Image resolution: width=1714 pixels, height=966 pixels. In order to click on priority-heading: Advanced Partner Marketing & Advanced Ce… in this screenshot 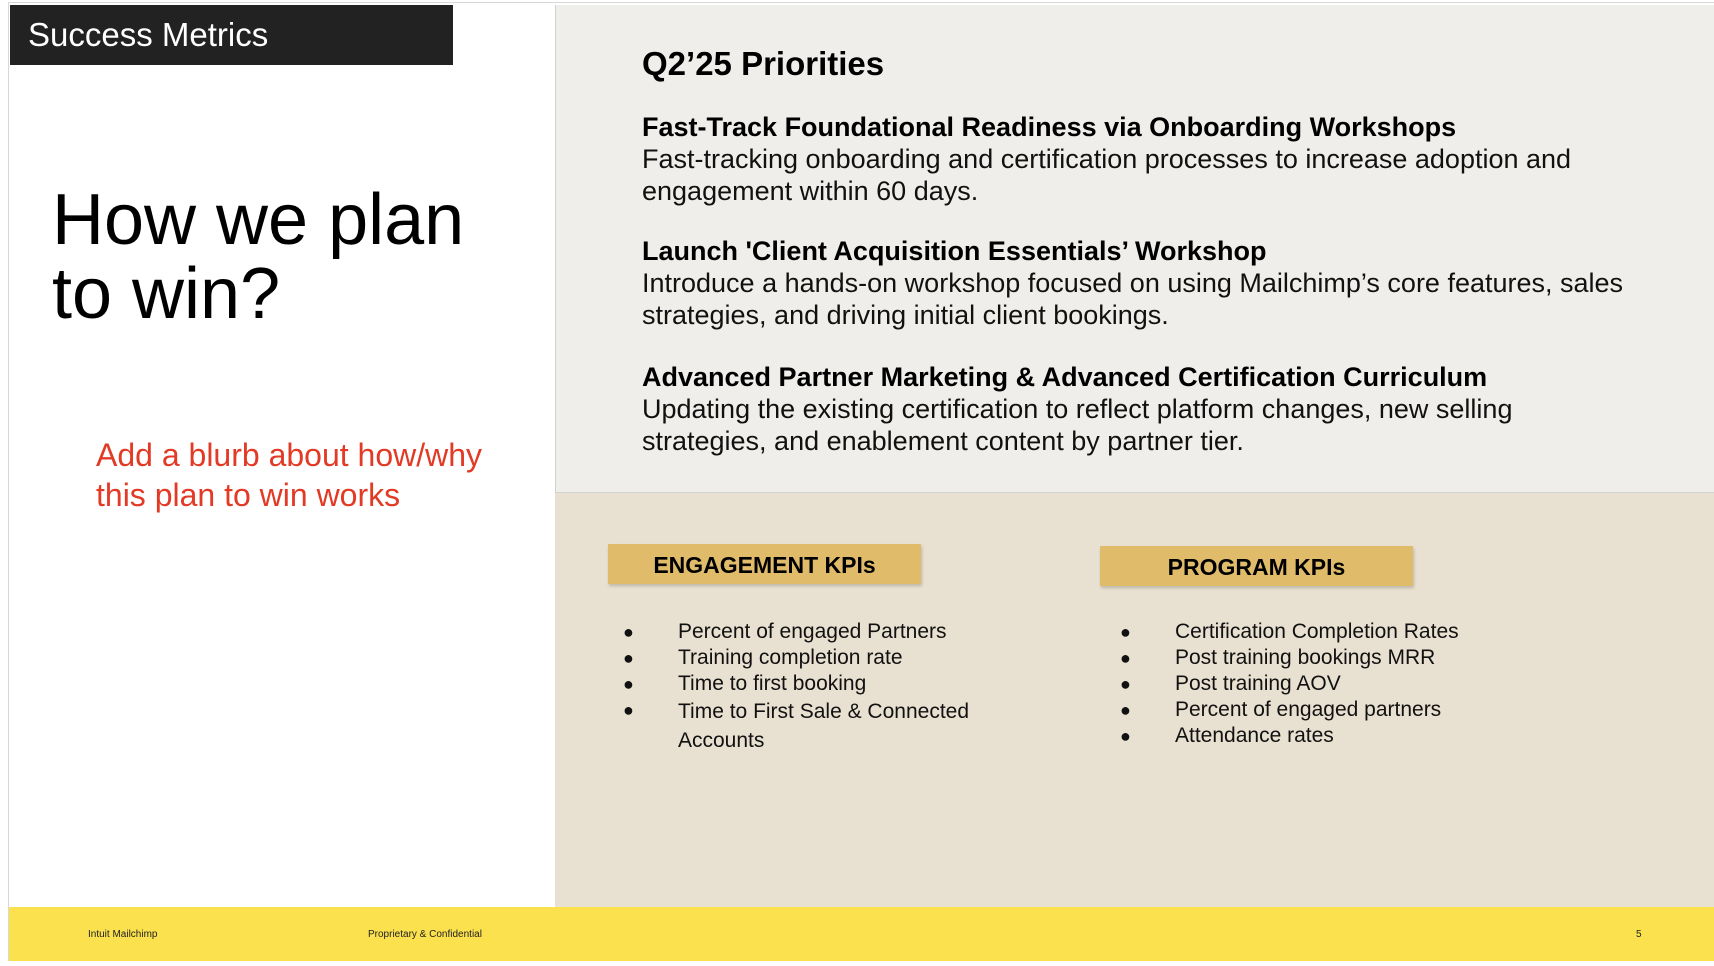, I will do `click(1065, 377)`.